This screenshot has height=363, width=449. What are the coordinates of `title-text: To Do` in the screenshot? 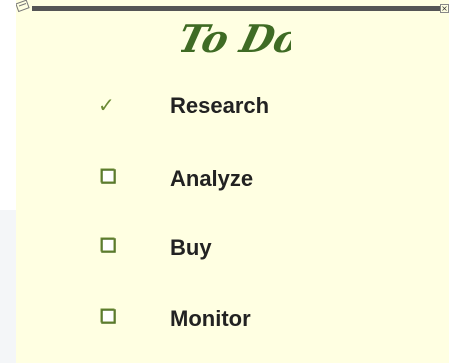 It's located at (236, 40).